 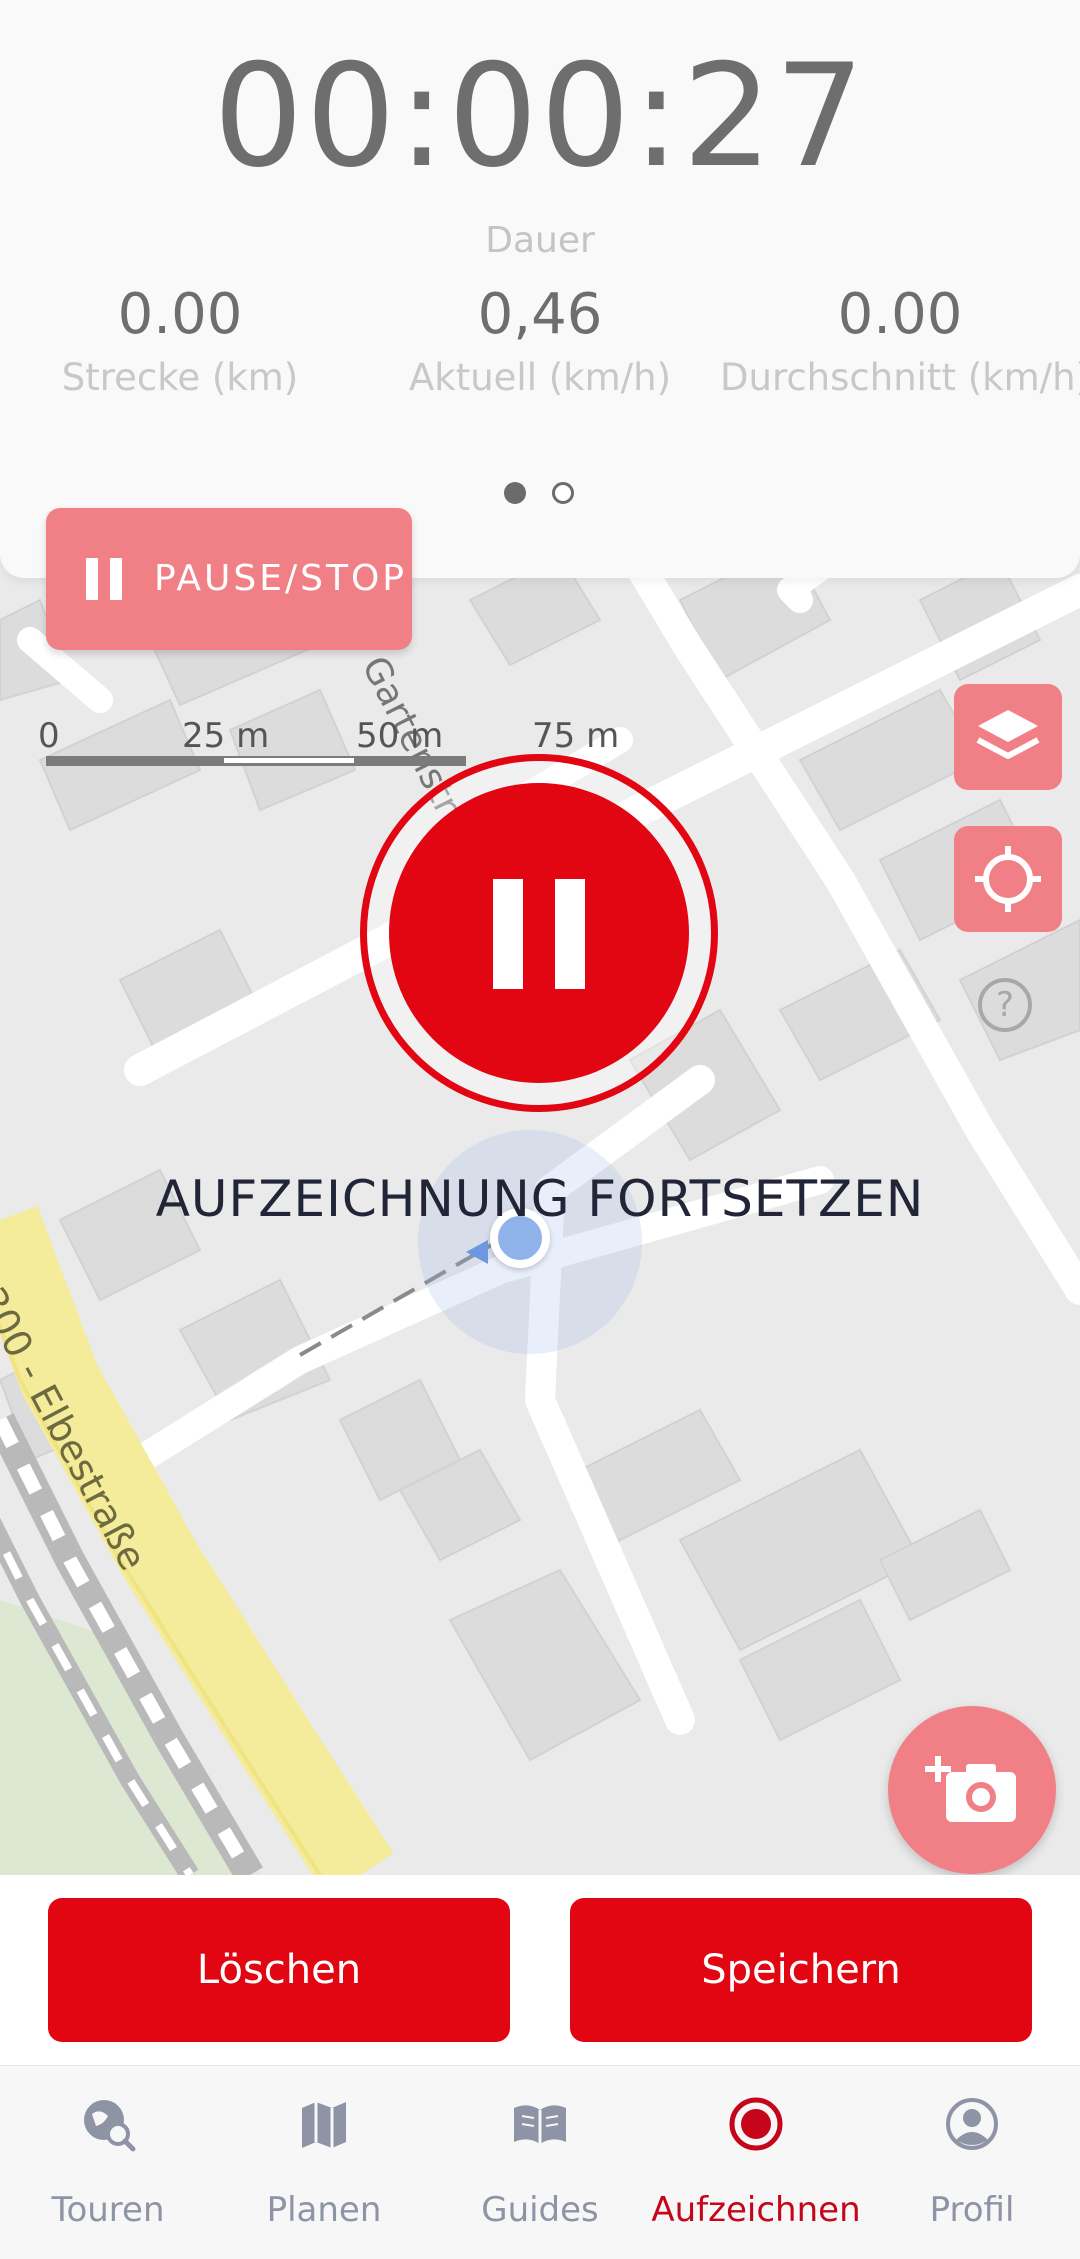 I want to click on nav-item-profil: Profil, so click(x=972, y=2162).